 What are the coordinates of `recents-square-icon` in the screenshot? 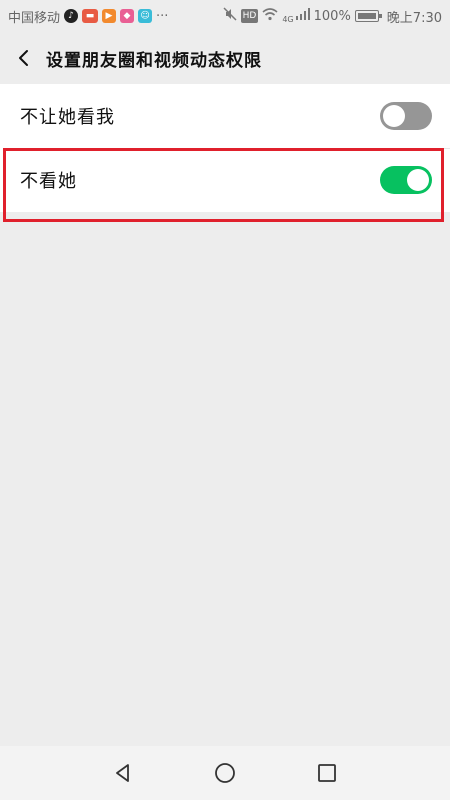 It's located at (327, 773).